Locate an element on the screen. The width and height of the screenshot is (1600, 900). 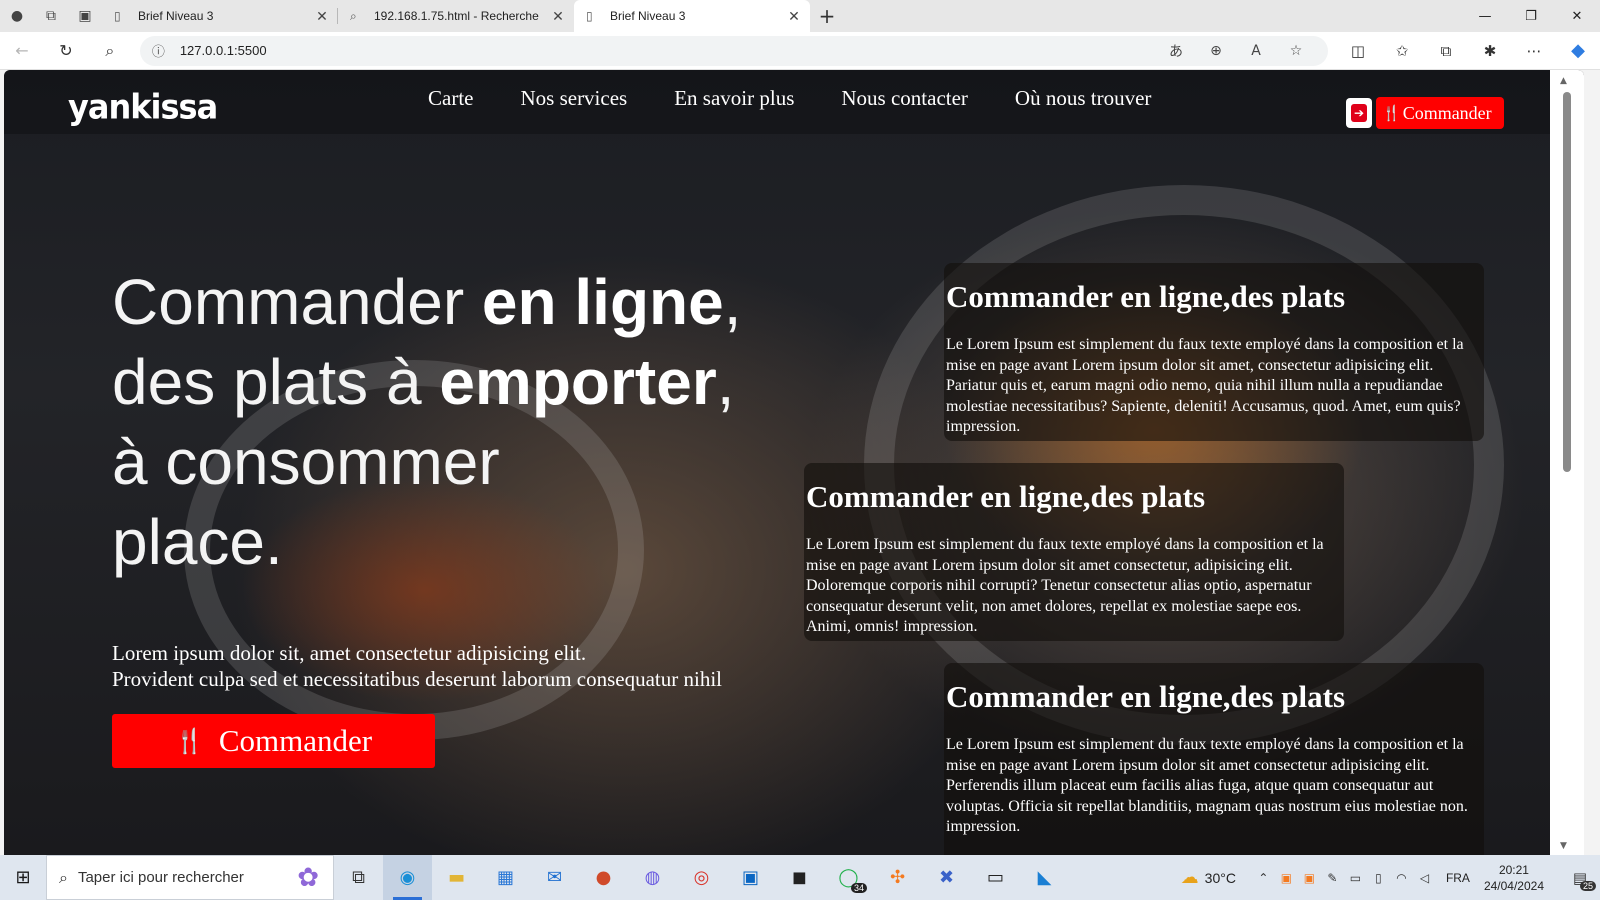
chevron-up-icon: ⌃ is located at coordinates (1263, 878).